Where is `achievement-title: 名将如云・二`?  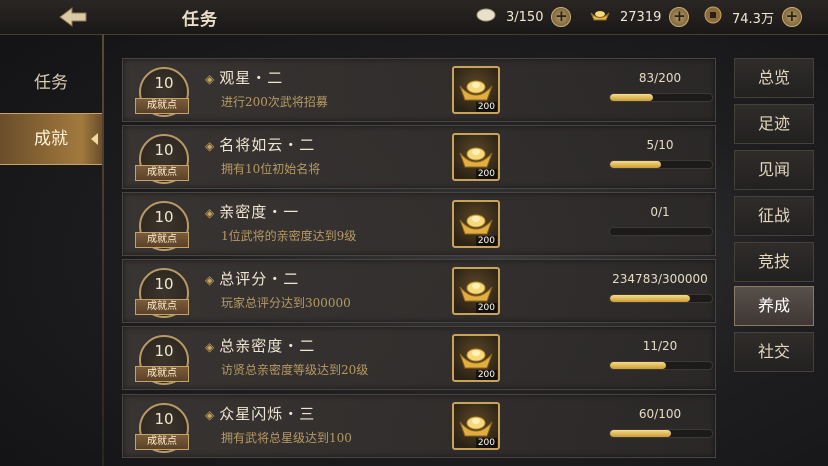 achievement-title: 名将如云・二 is located at coordinates (267, 145).